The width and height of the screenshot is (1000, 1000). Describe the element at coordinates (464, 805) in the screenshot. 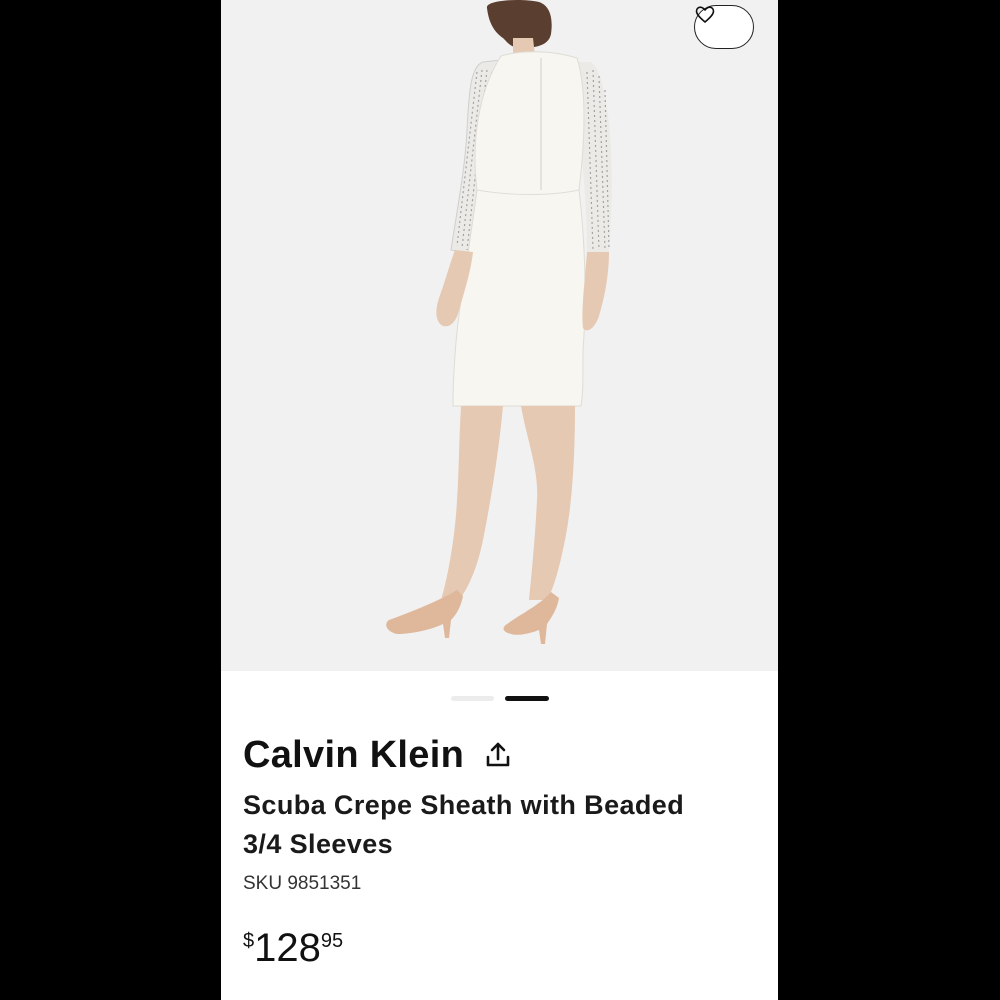

I see `product-title-line-1: Scuba Crepe Sheath with Beaded` at that location.